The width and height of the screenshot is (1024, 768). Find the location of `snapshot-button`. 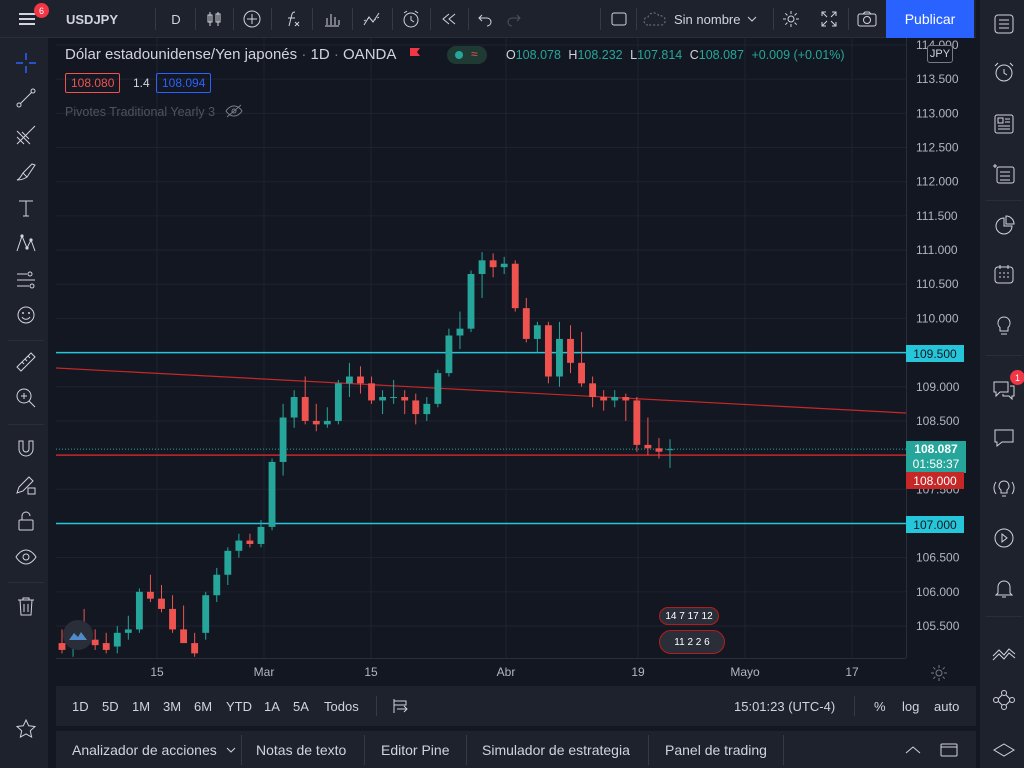

snapshot-button is located at coordinates (867, 19).